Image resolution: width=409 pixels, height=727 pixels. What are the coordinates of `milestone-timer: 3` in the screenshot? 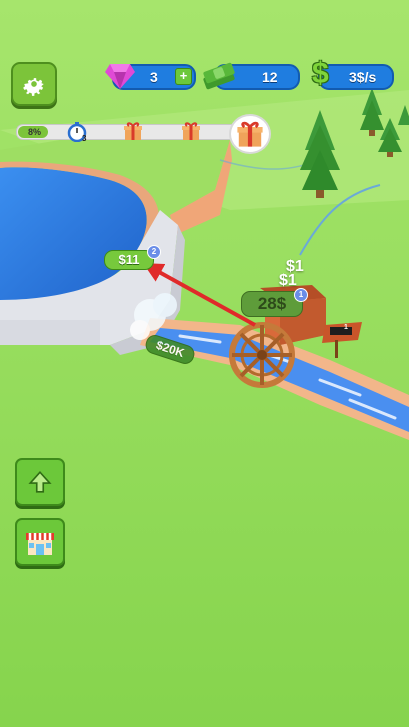 It's located at (77, 132).